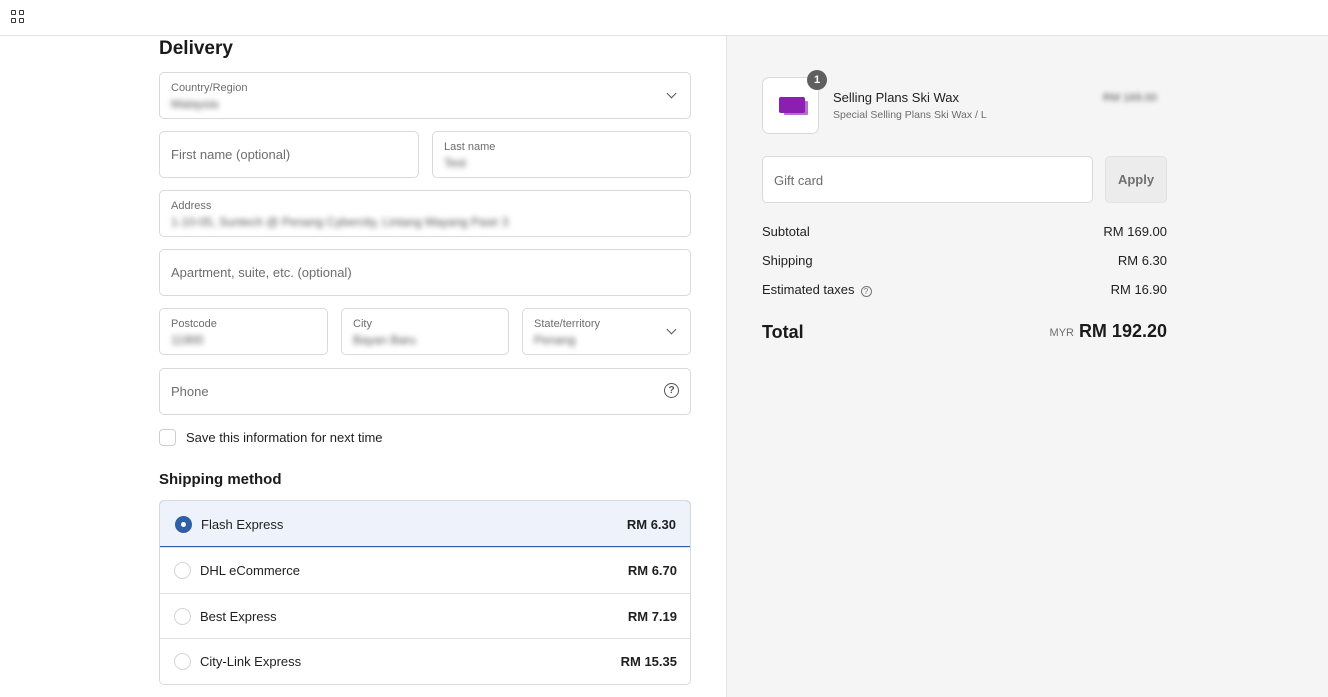 The height and width of the screenshot is (697, 1328). What do you see at coordinates (187, 340) in the screenshot?
I see `postcode-value: 11900` at bounding box center [187, 340].